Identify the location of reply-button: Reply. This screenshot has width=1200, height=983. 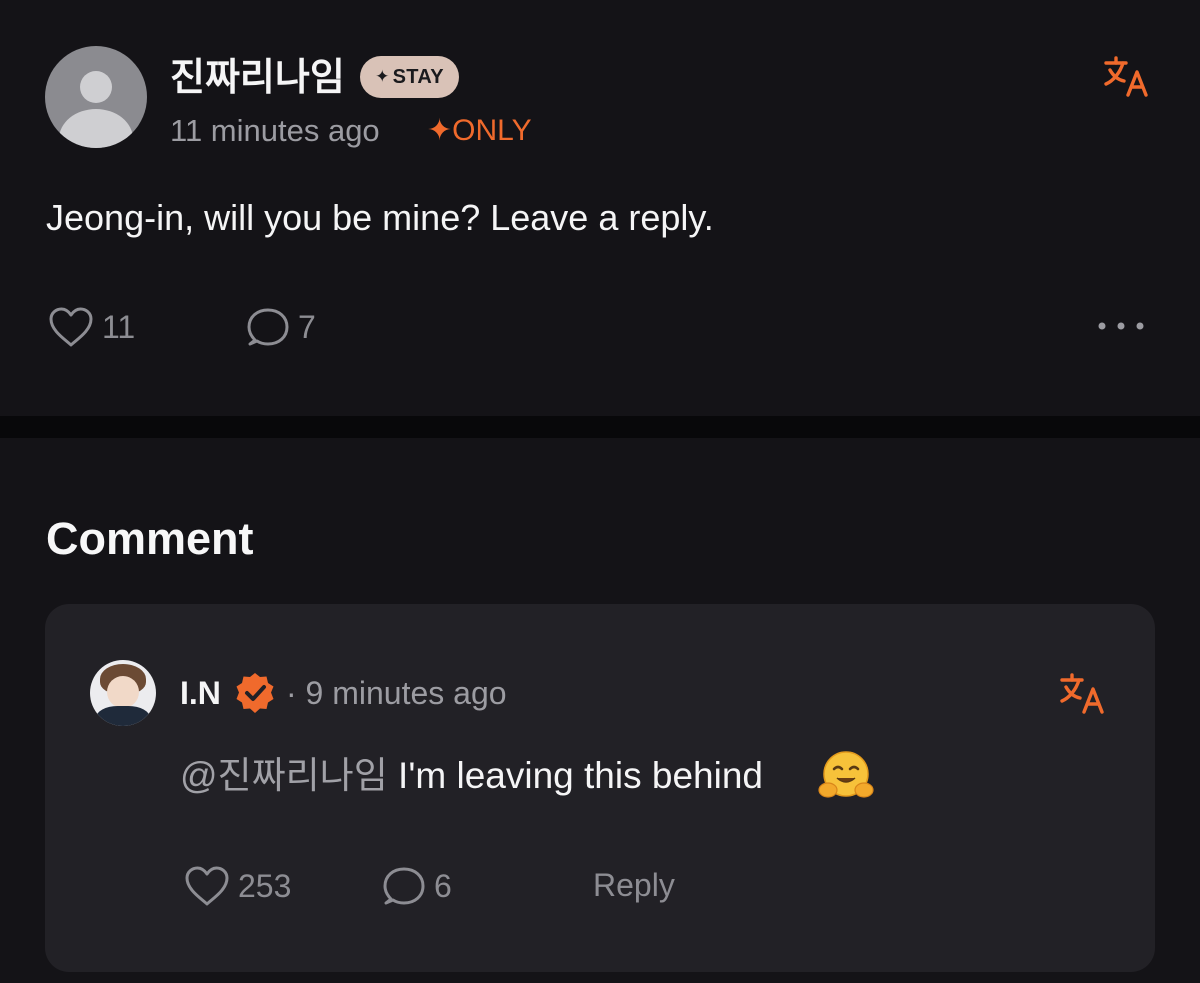
(634, 885).